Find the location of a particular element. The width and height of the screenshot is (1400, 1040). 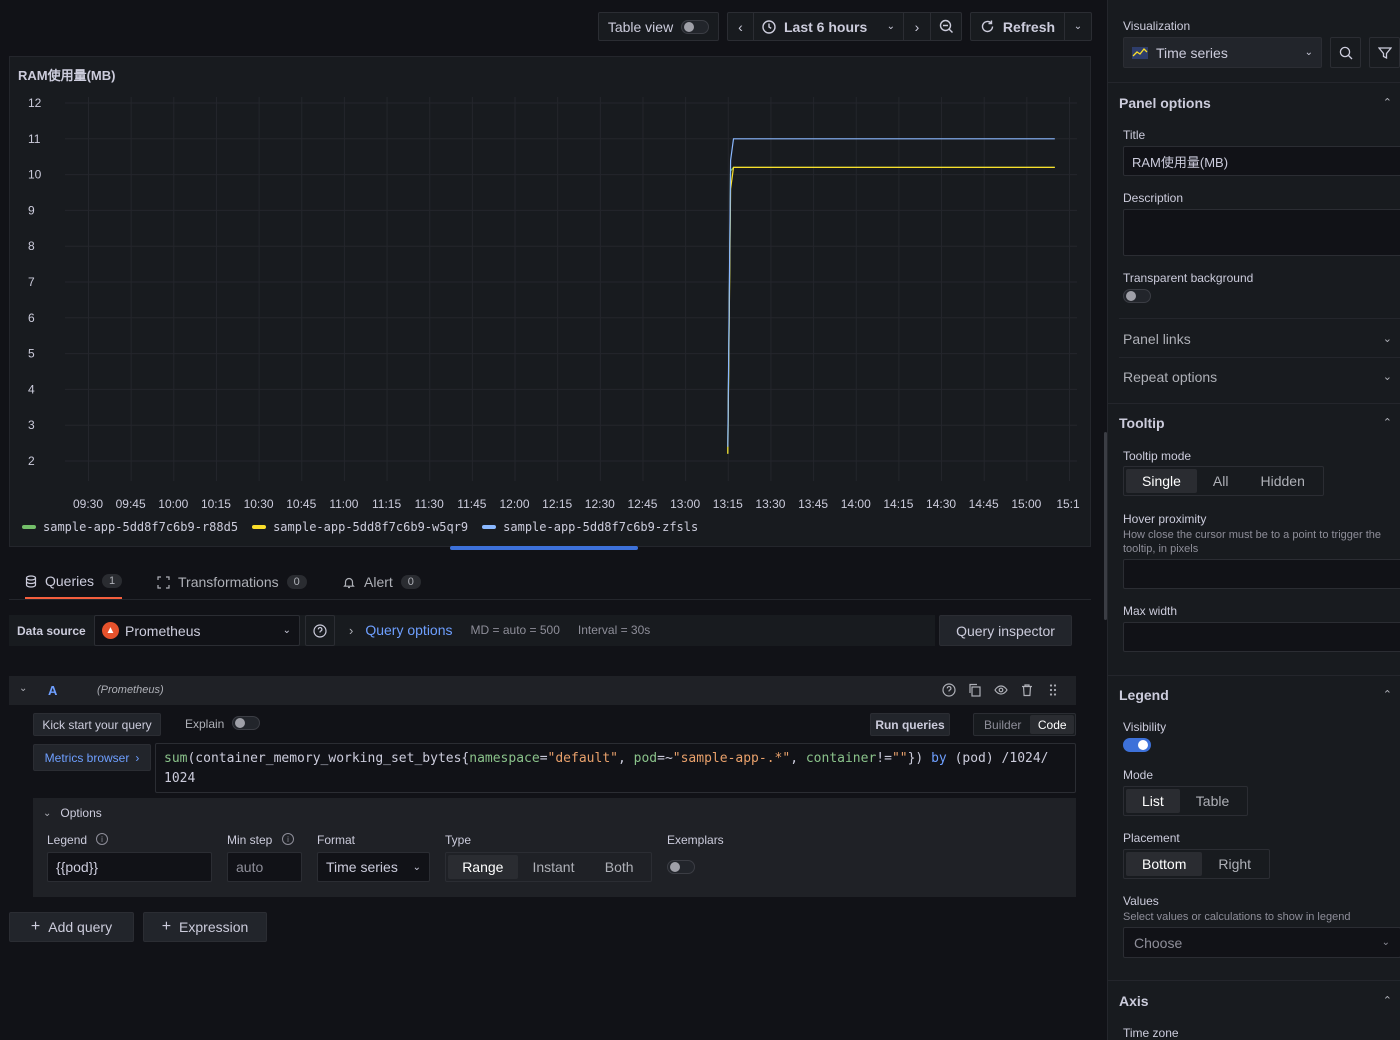

options-toggle: ⌄ Options is located at coordinates (72, 813).